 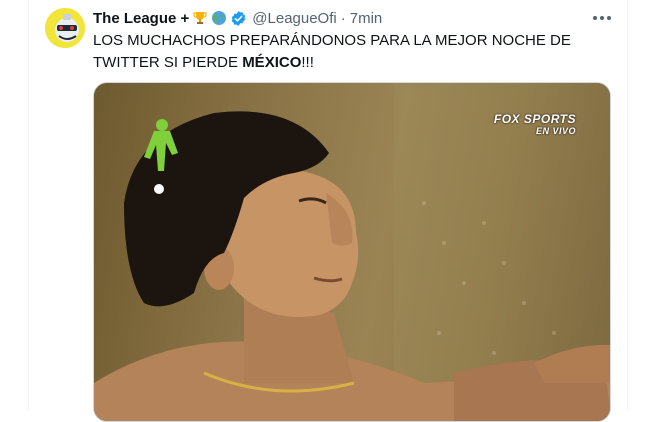 What do you see at coordinates (307, 62) in the screenshot?
I see `tweet-text-suffix: !!!` at bounding box center [307, 62].